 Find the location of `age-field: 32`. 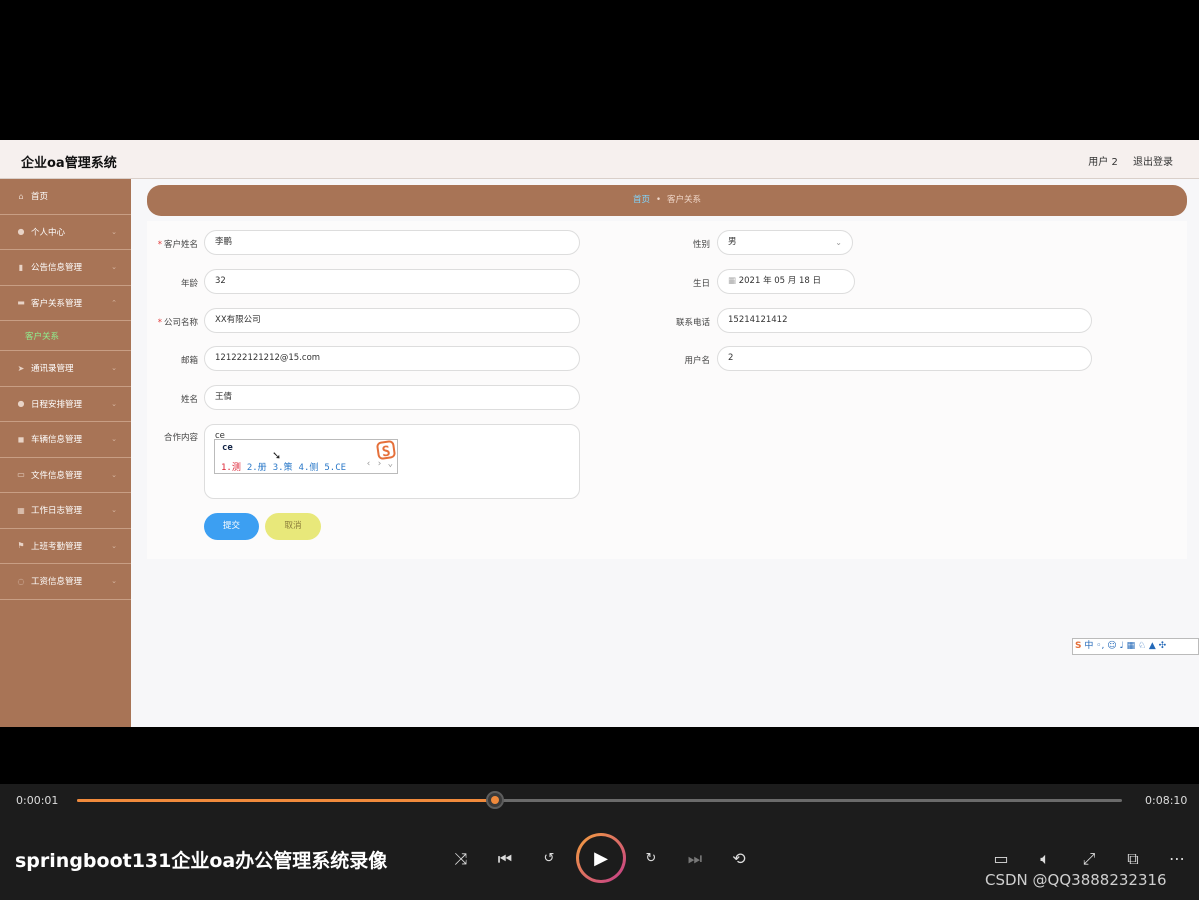

age-field: 32 is located at coordinates (392, 281).